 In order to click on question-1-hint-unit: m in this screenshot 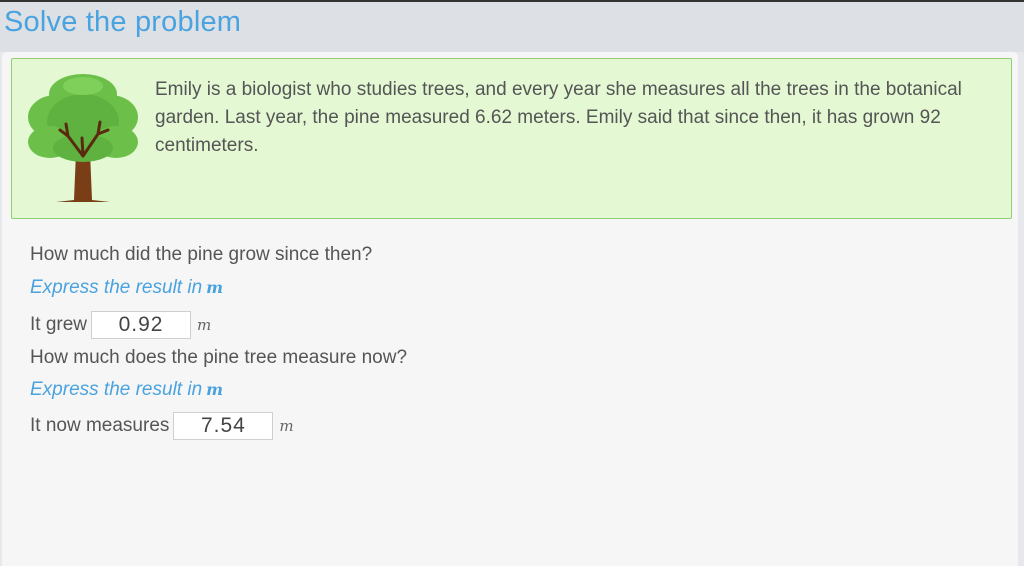, I will do `click(215, 287)`.